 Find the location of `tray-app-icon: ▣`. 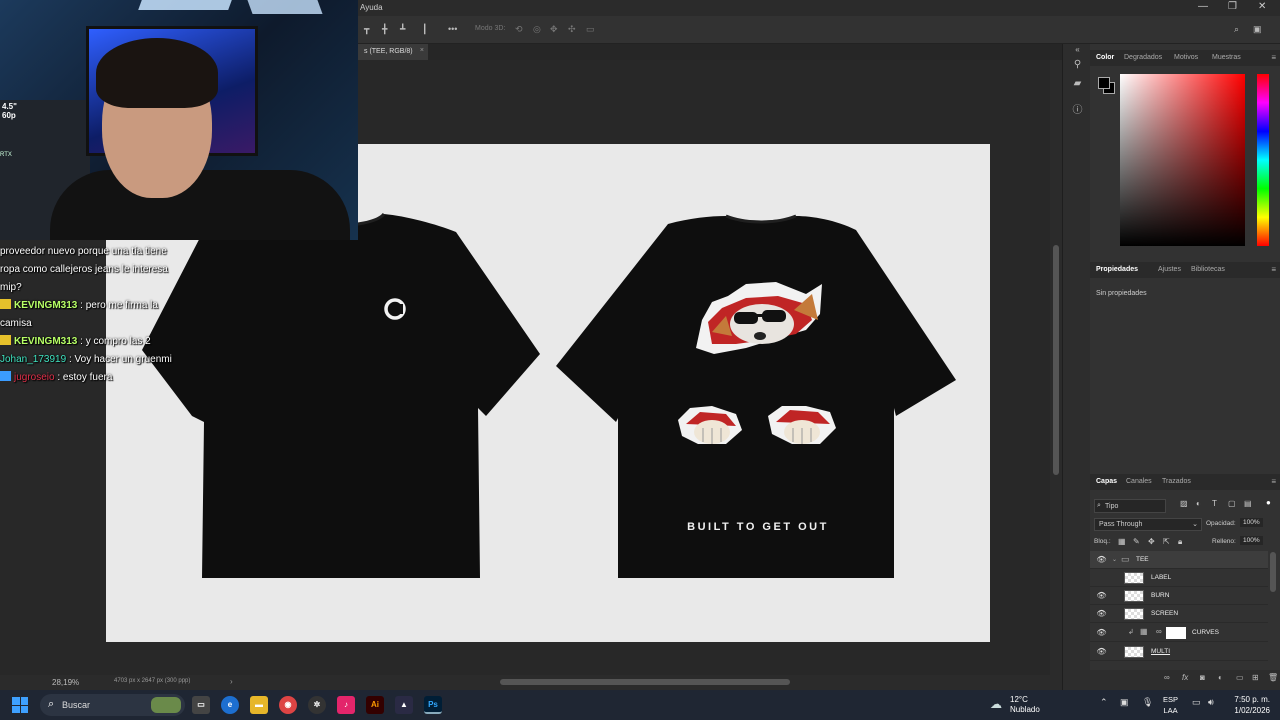

tray-app-icon: ▣ is located at coordinates (1124, 702).